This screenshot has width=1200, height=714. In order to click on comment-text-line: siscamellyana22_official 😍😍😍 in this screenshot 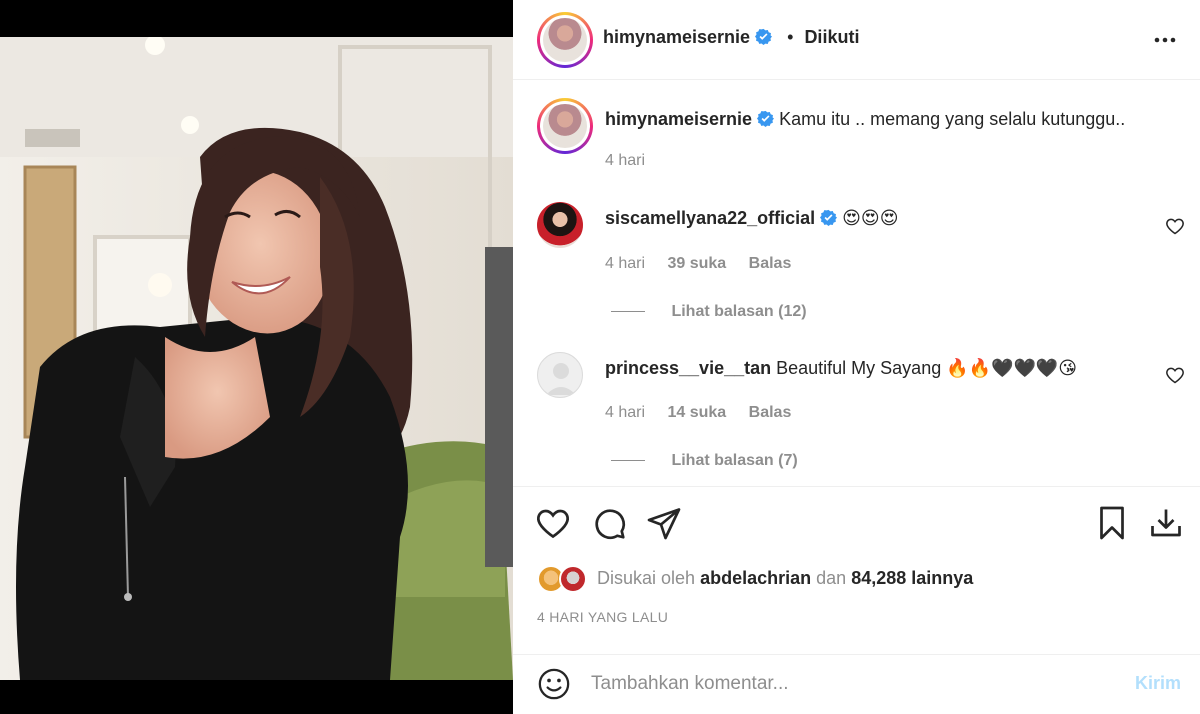, I will do `click(751, 218)`.